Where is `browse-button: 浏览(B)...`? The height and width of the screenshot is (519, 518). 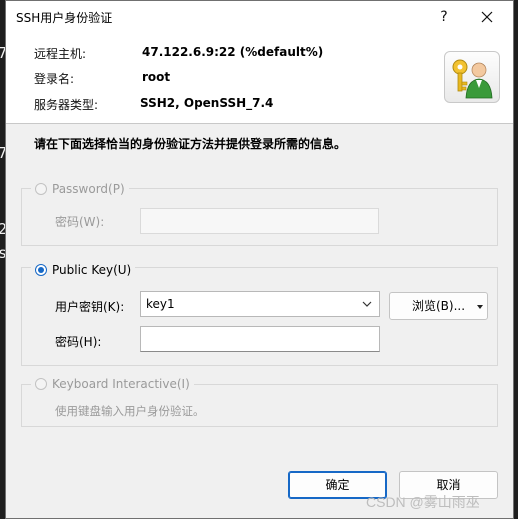 browse-button: 浏览(B)... is located at coordinates (438, 306).